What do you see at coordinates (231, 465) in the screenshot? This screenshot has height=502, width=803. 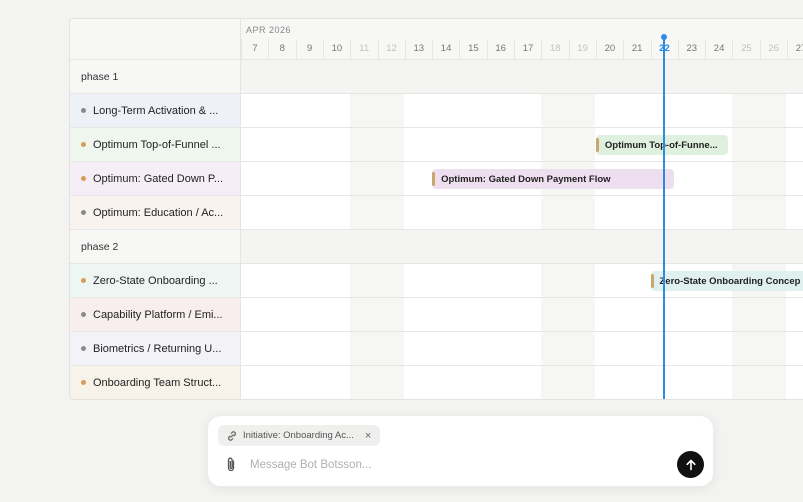 I see `paperclip-icon` at bounding box center [231, 465].